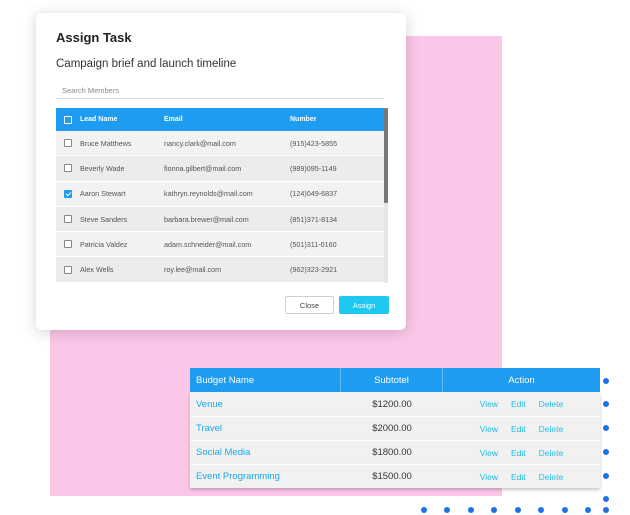 The image size is (630, 515). Describe the element at coordinates (94, 37) in the screenshot. I see `dialog-title: Assign Task` at that location.